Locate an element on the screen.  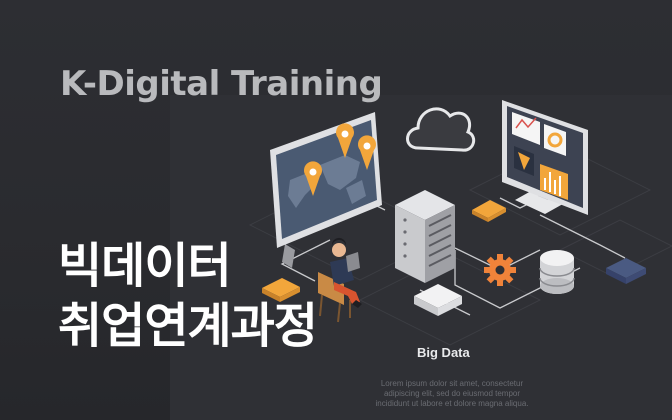
gear-icon is located at coordinates (500, 270).